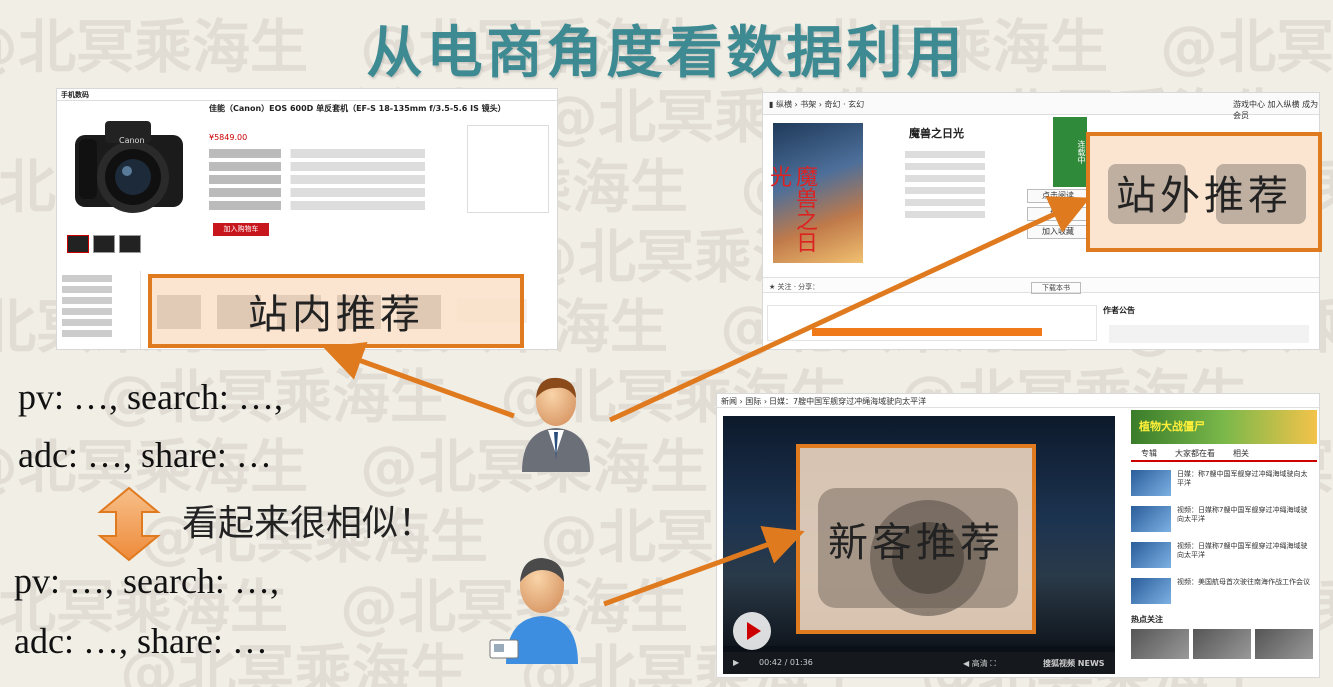 Image resolution: width=1333 pixels, height=687 pixels. I want to click on arrow-to-in-site, so click(419, 380).